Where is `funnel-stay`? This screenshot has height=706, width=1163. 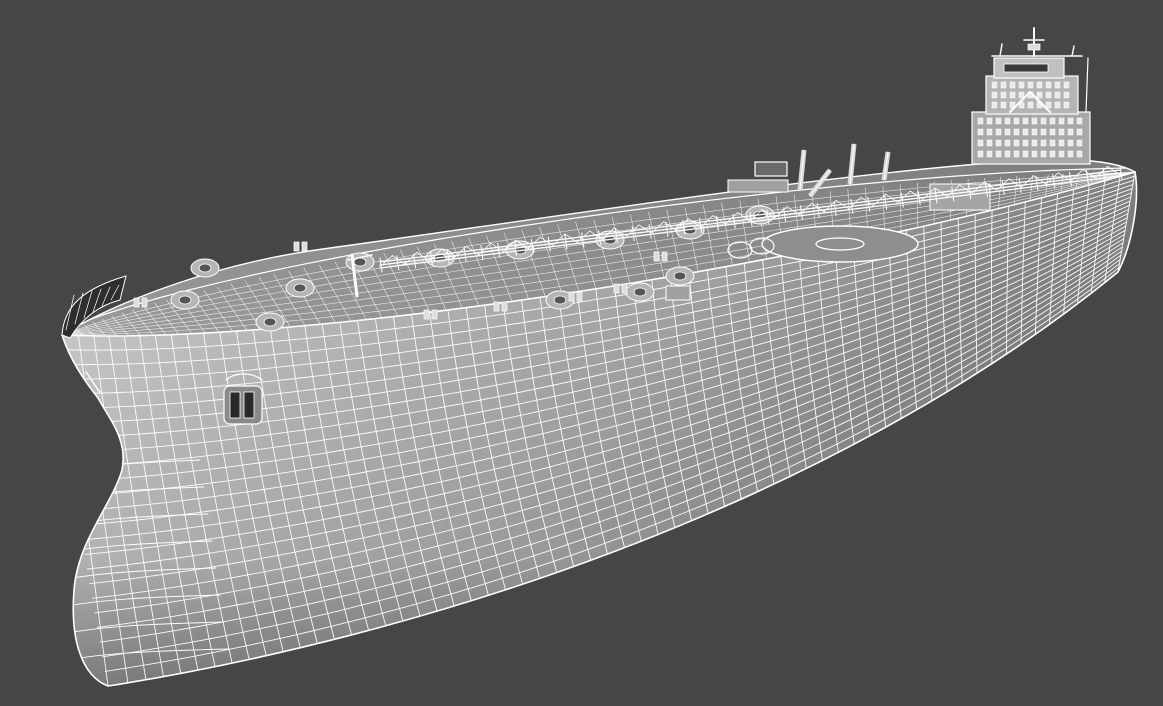 funnel-stay is located at coordinates (1087, 85).